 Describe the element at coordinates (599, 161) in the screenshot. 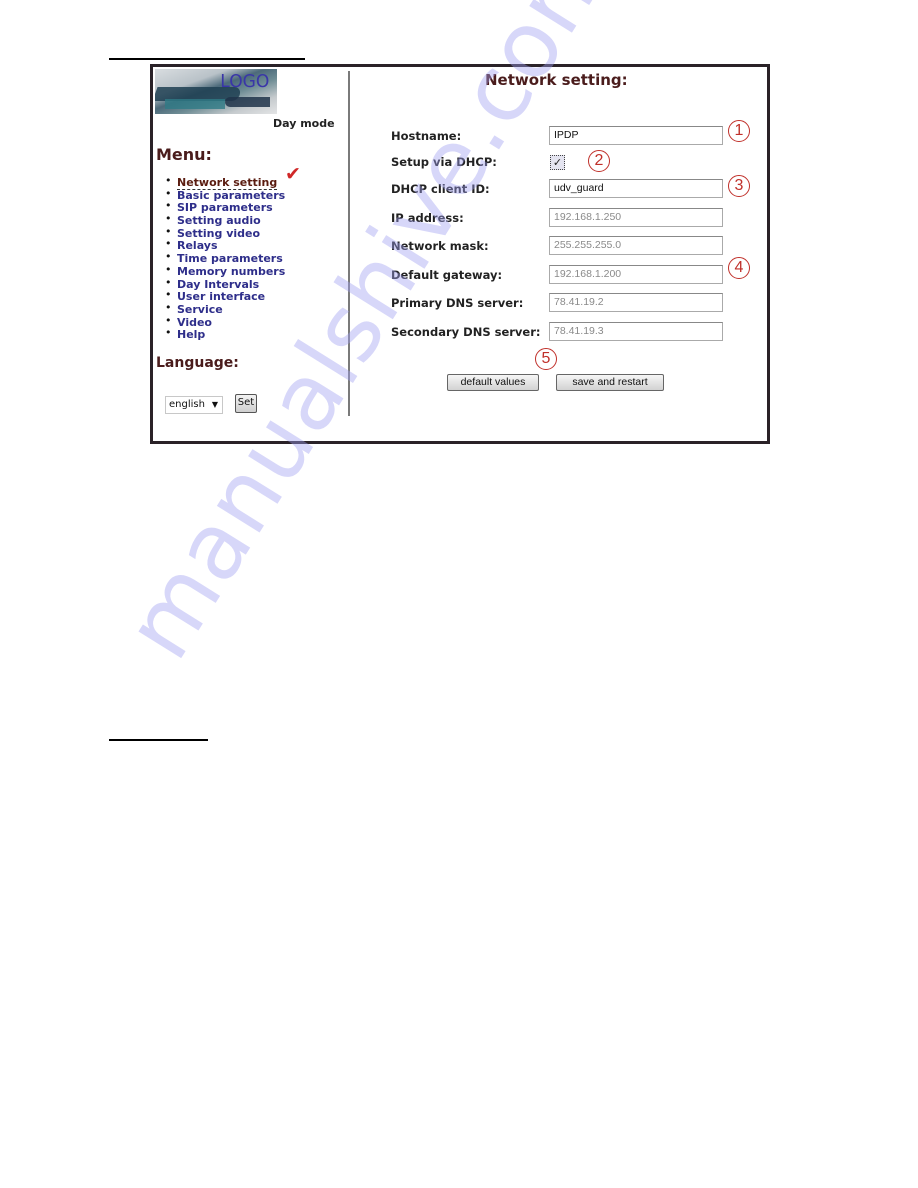

I see `annotation-badge-2: 2` at that location.